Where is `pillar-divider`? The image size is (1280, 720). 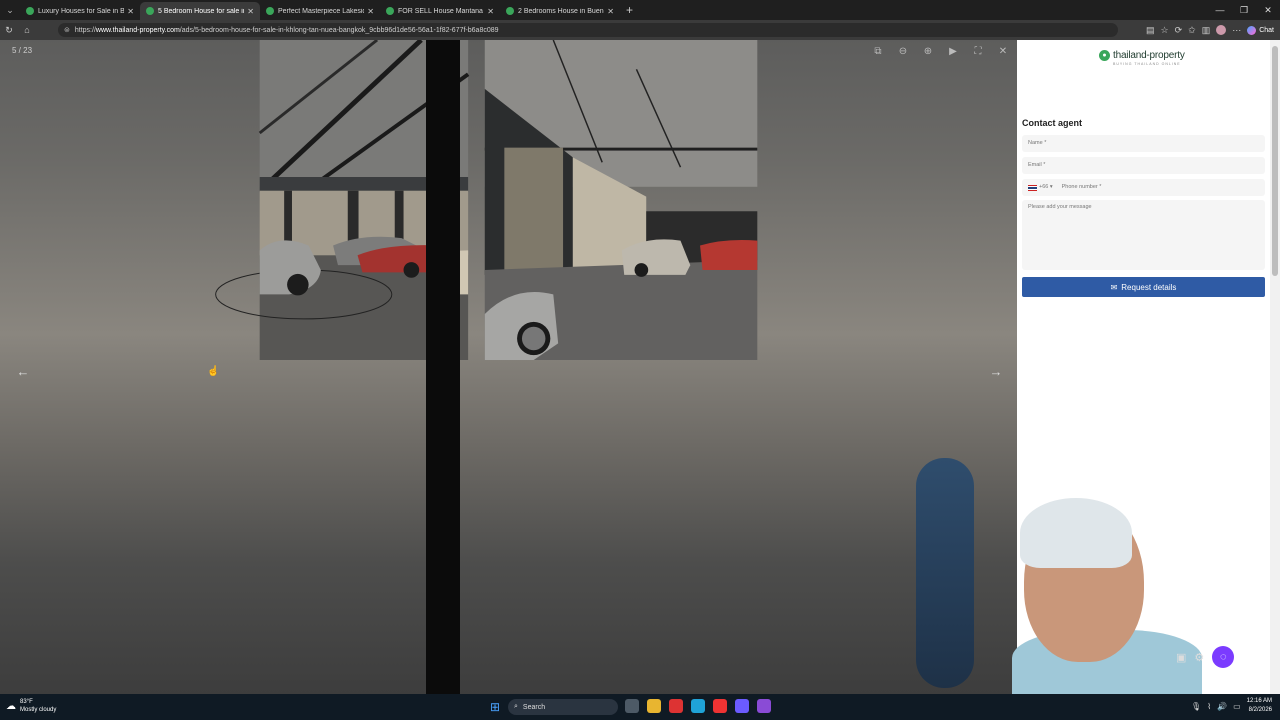 pillar-divider is located at coordinates (443, 367).